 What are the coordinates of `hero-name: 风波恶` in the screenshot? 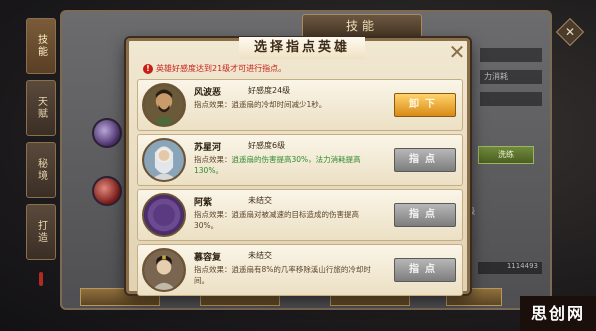 It's located at (208, 93).